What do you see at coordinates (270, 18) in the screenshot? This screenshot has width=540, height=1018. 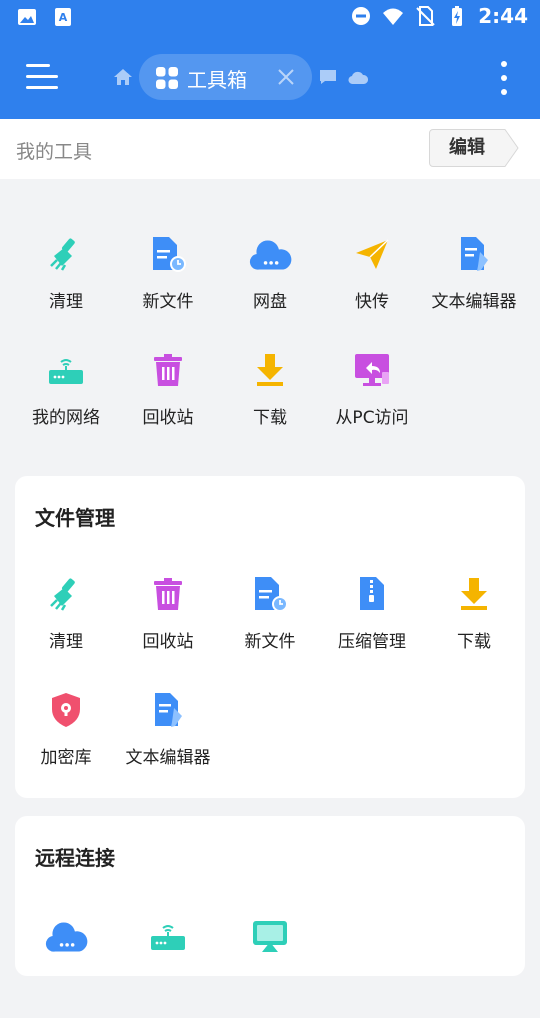 I see `status-bar: A 2:44` at bounding box center [270, 18].